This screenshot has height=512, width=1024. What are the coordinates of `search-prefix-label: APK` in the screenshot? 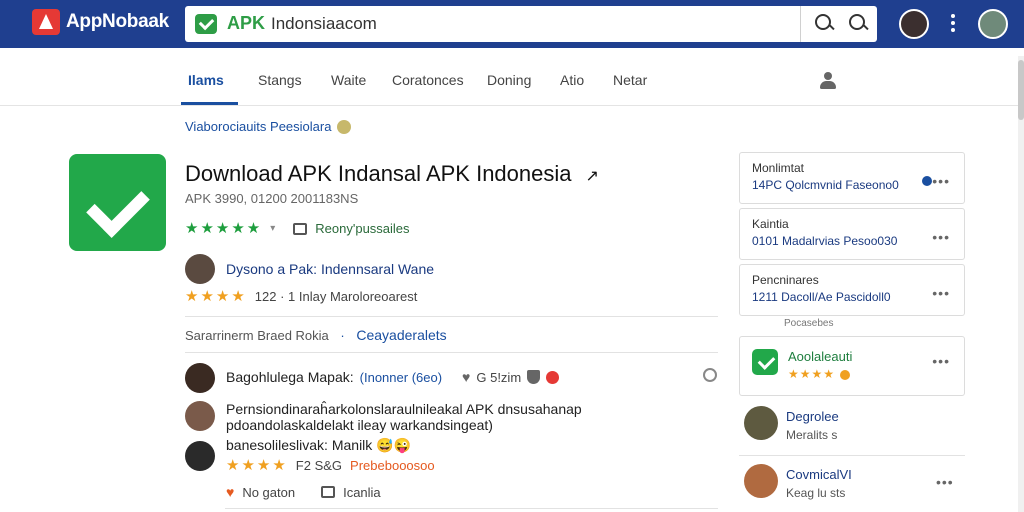 It's located at (246, 23).